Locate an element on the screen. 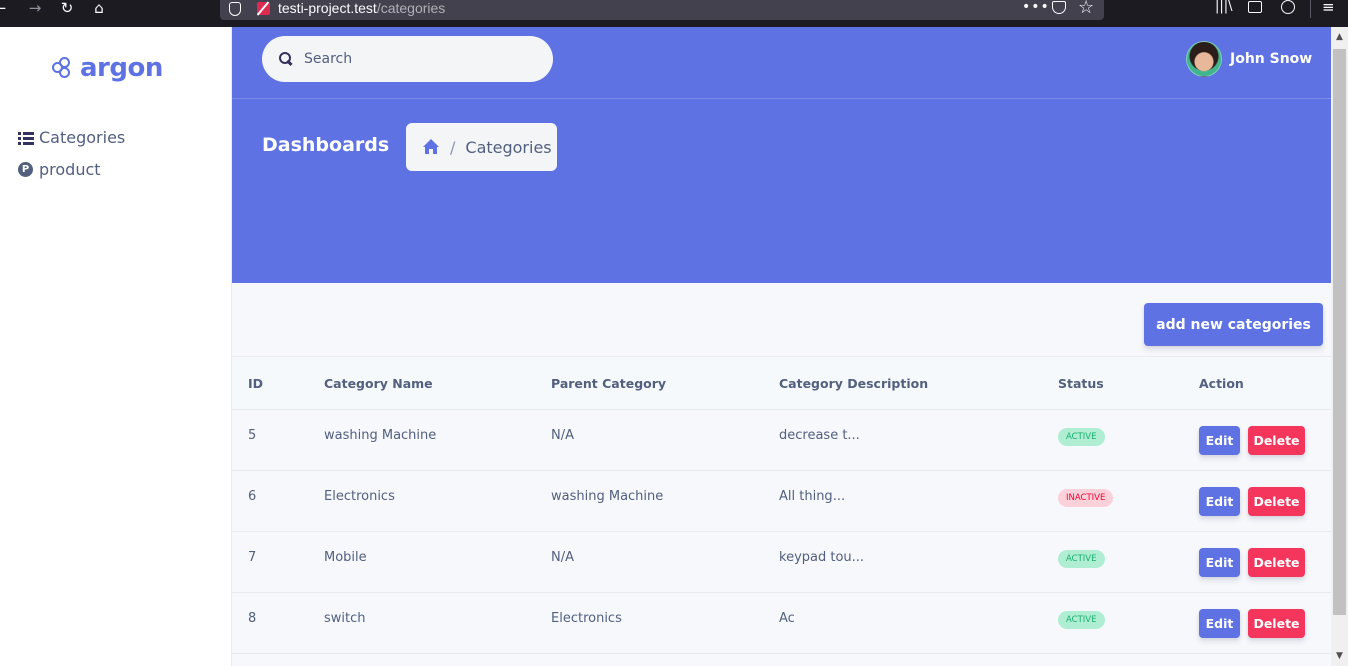 Image resolution: width=1348 pixels, height=666 pixels. page-actions-icon: ••• is located at coordinates (1036, 7).